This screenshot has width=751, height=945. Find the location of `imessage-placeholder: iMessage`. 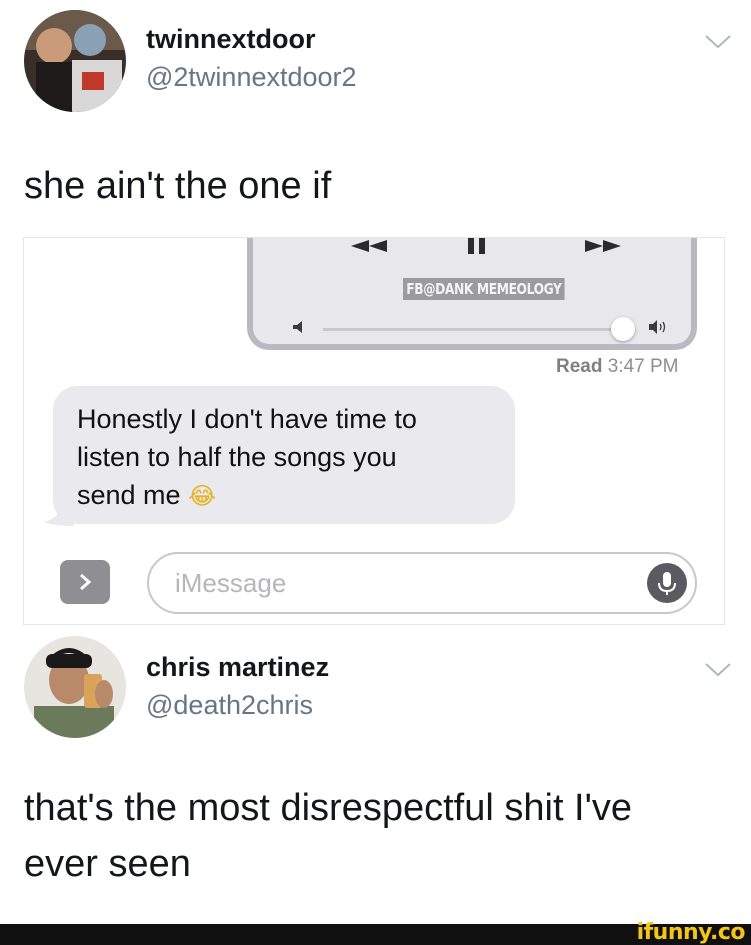

imessage-placeholder: iMessage is located at coordinates (231, 583).